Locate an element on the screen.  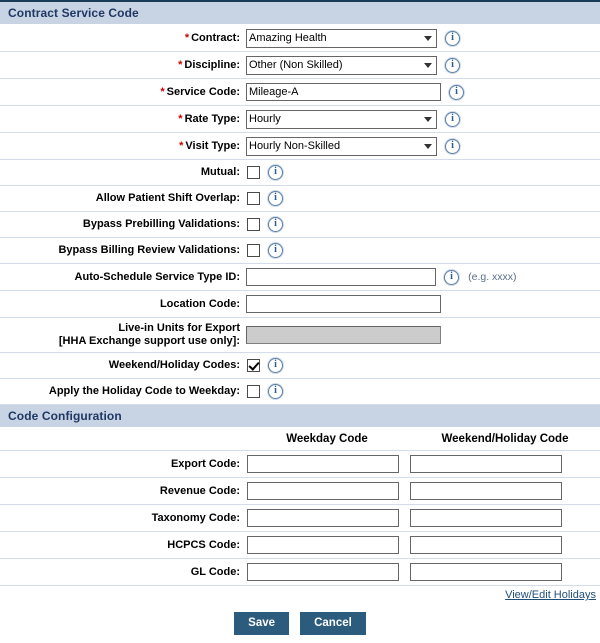
location-code-input is located at coordinates (343, 304).